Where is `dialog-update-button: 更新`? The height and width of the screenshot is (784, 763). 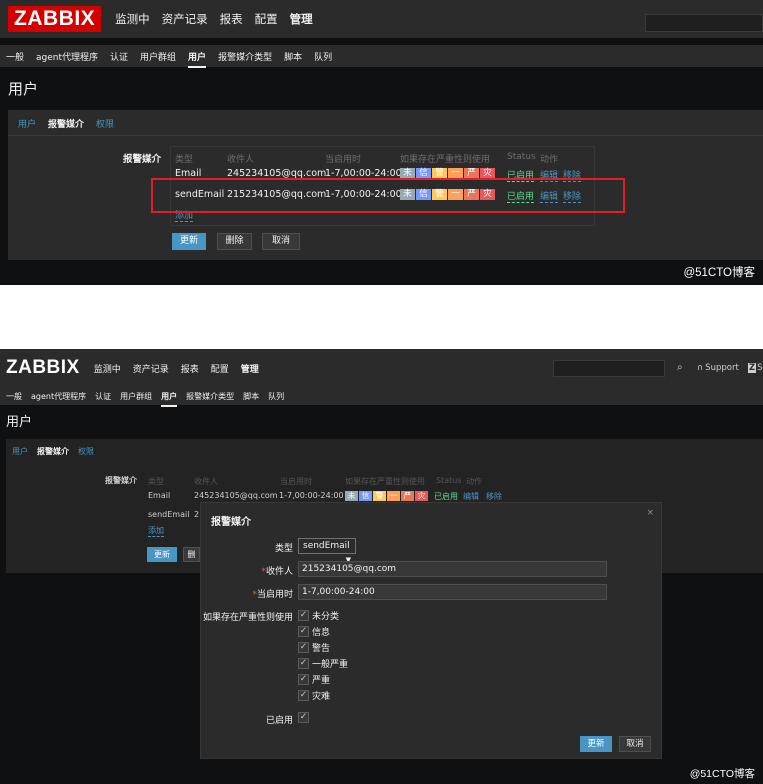
dialog-update-button: 更新 is located at coordinates (596, 744).